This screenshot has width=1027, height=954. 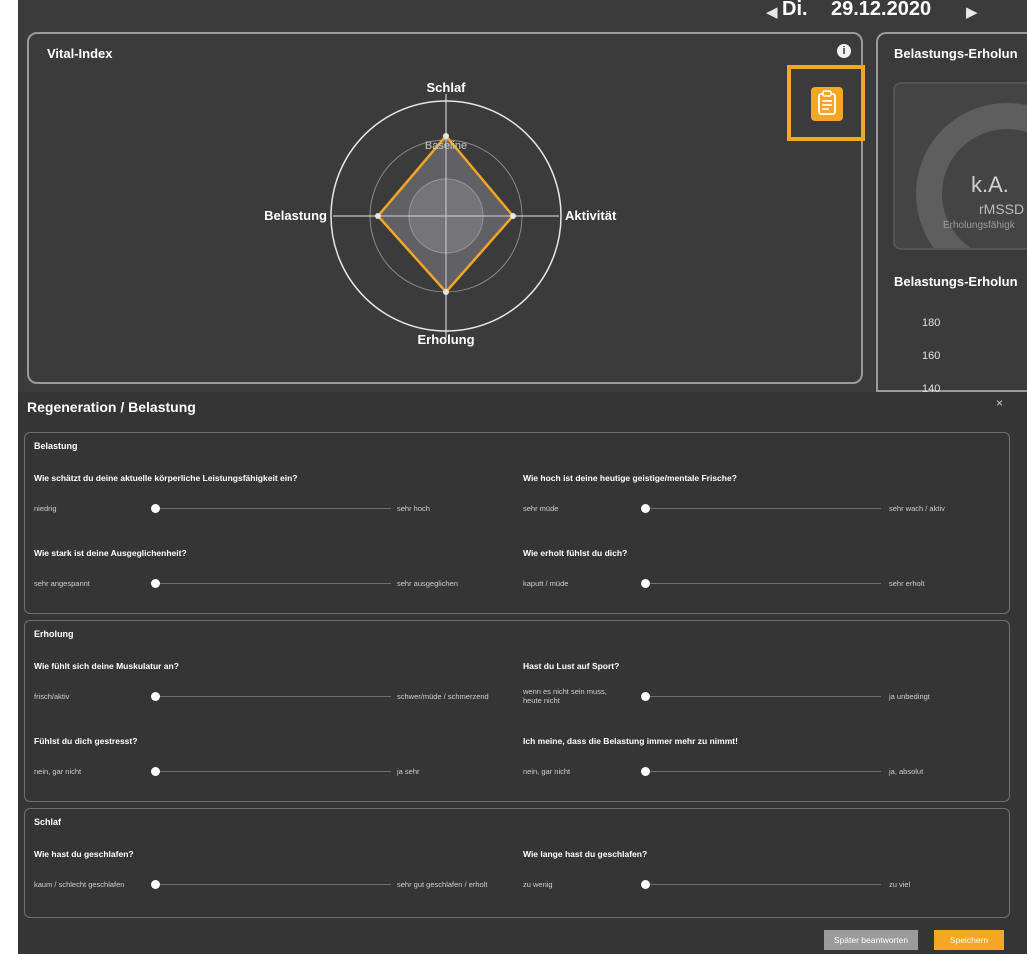 I want to click on gauge-metric: rMSSD, so click(x=1002, y=209).